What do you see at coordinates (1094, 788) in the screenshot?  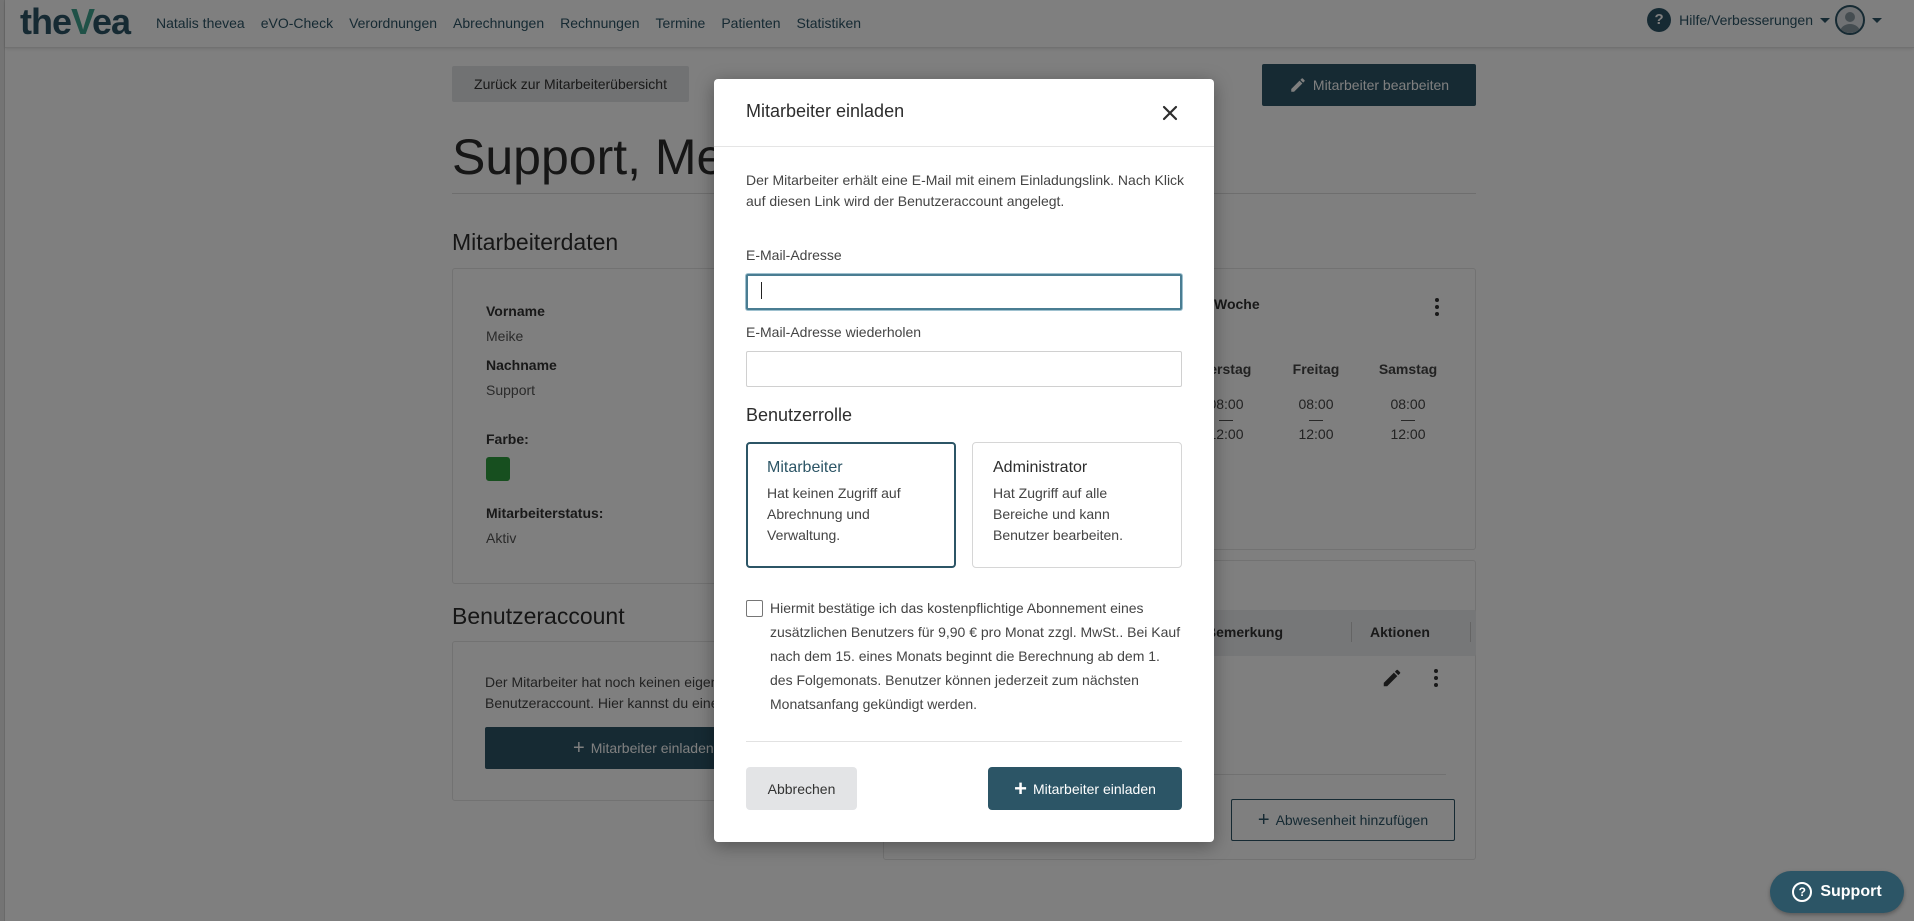 I see `invite-employee-label: Mitarbeiter einladen` at bounding box center [1094, 788].